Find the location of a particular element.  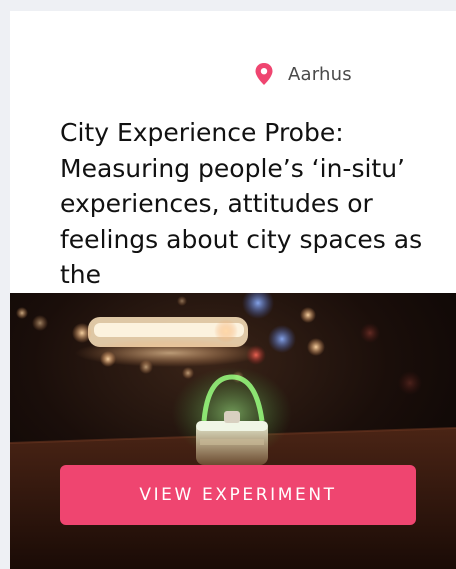

view-experiment-button: VIEW EXPERIMENT is located at coordinates (238, 495).